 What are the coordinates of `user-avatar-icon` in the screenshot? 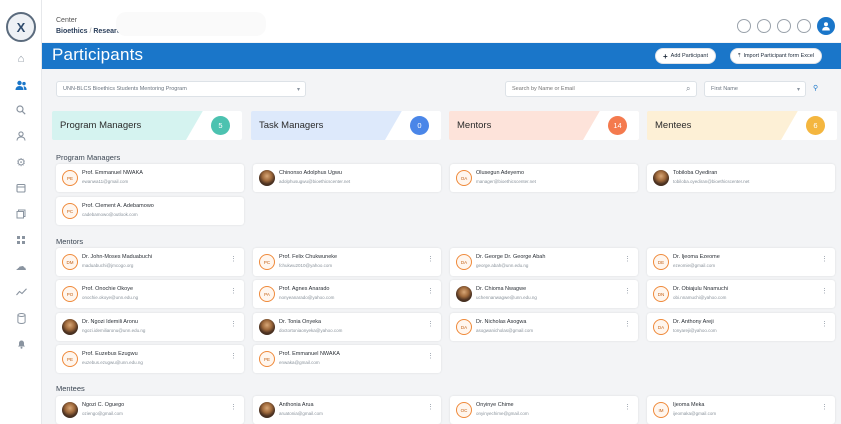 It's located at (826, 26).